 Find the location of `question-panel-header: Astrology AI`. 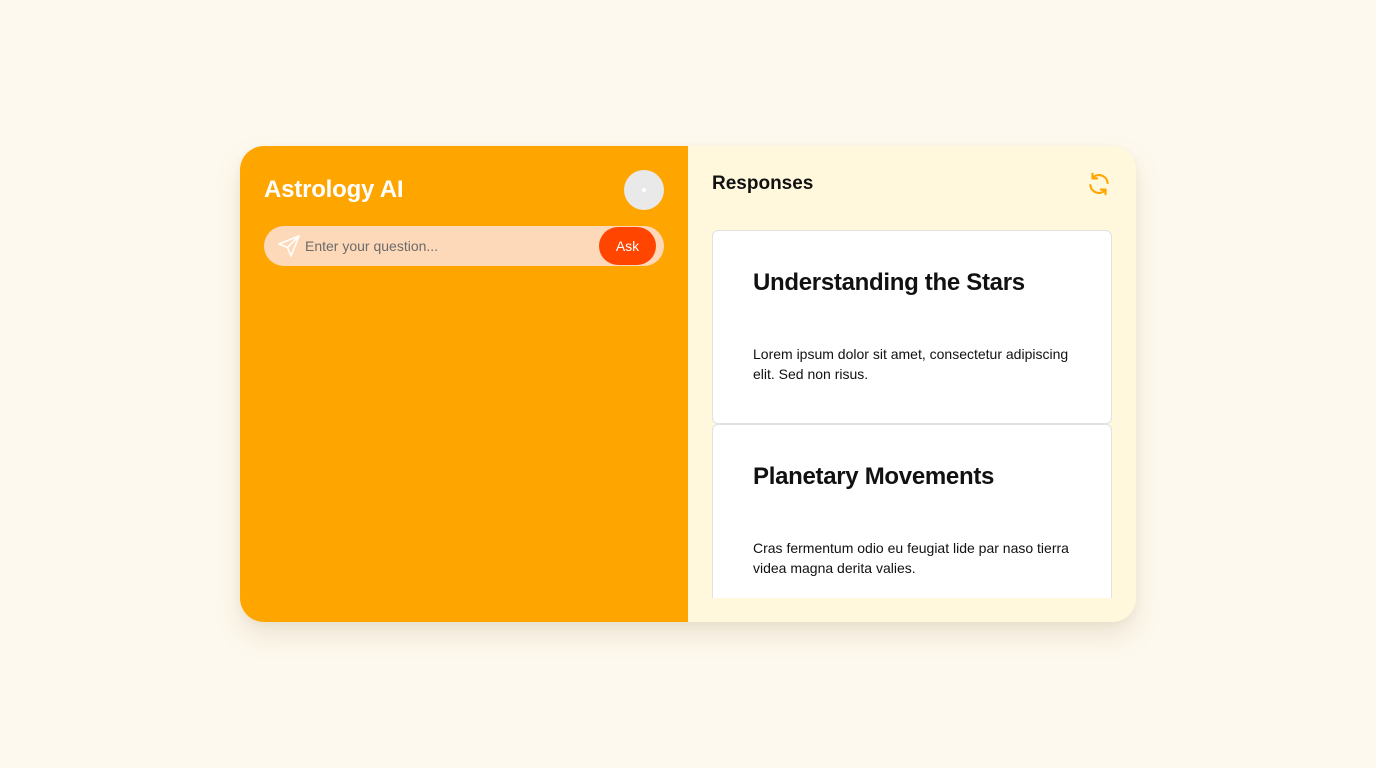

question-panel-header: Astrology AI is located at coordinates (464, 190).